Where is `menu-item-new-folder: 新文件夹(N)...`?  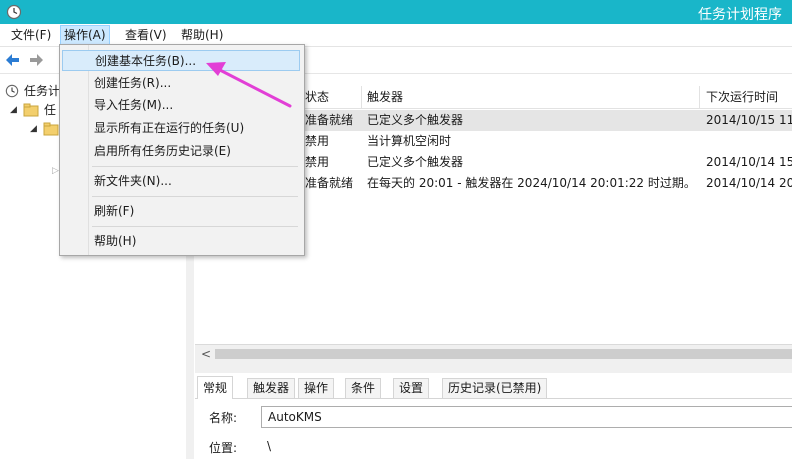
menu-item-new-folder: 新文件夹(N)... is located at coordinates (181, 181).